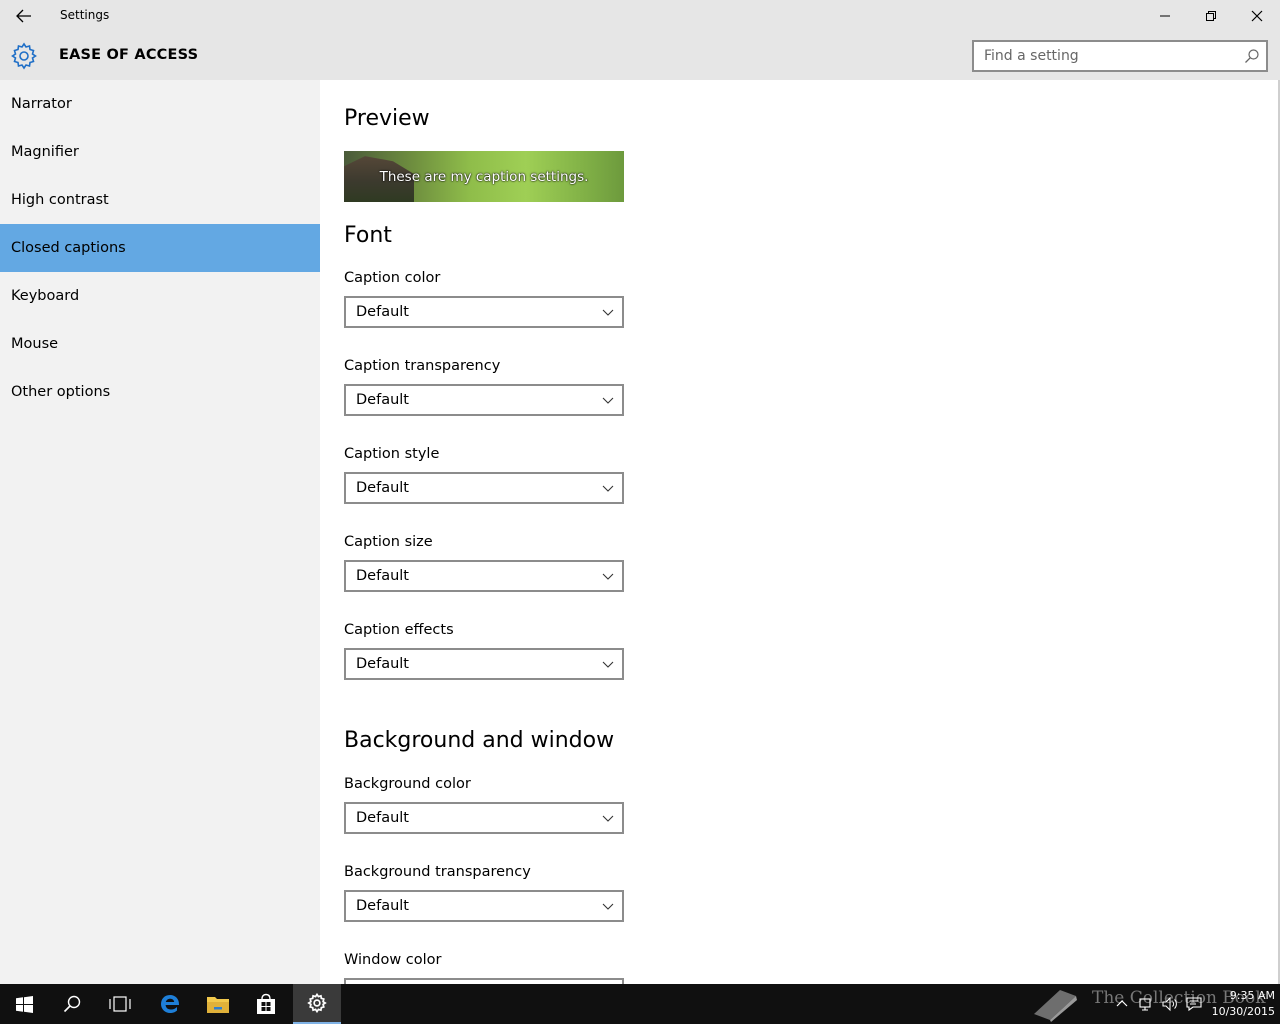 The width and height of the screenshot is (1280, 1024). I want to click on sidebar-item-magnifier: Magnifier, so click(160, 152).